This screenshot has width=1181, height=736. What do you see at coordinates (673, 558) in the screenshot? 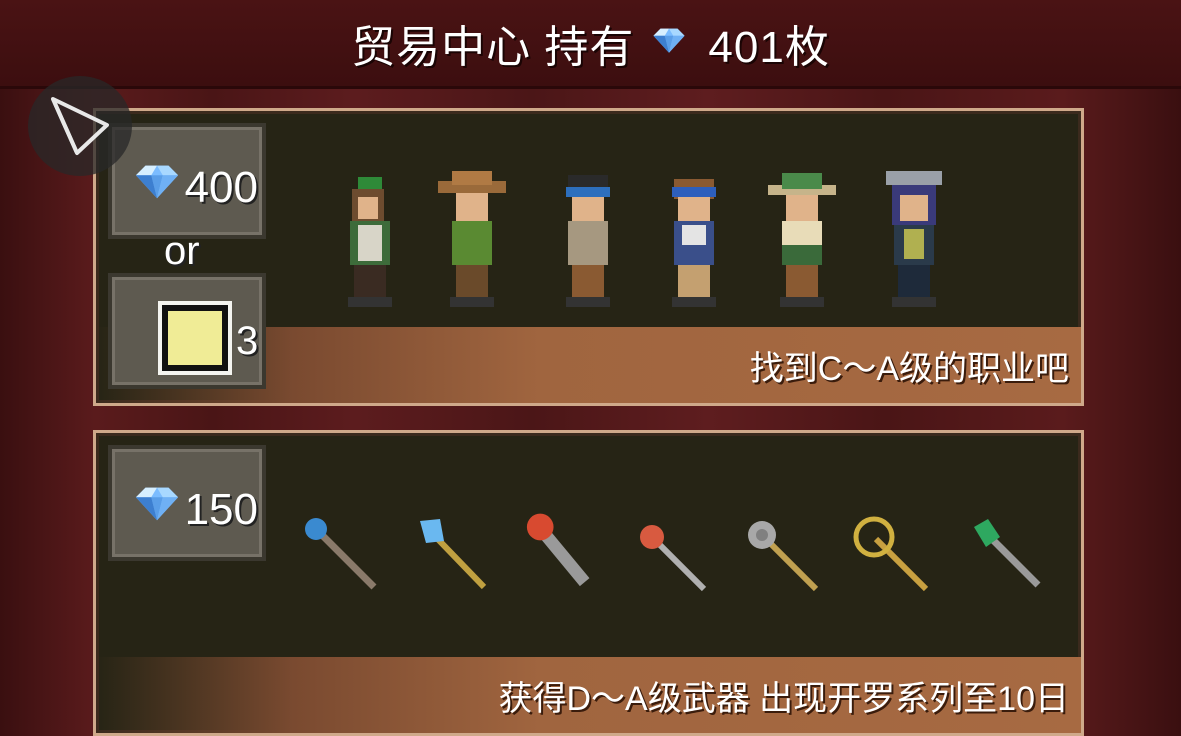
I see `red-orb-rod-icon` at bounding box center [673, 558].